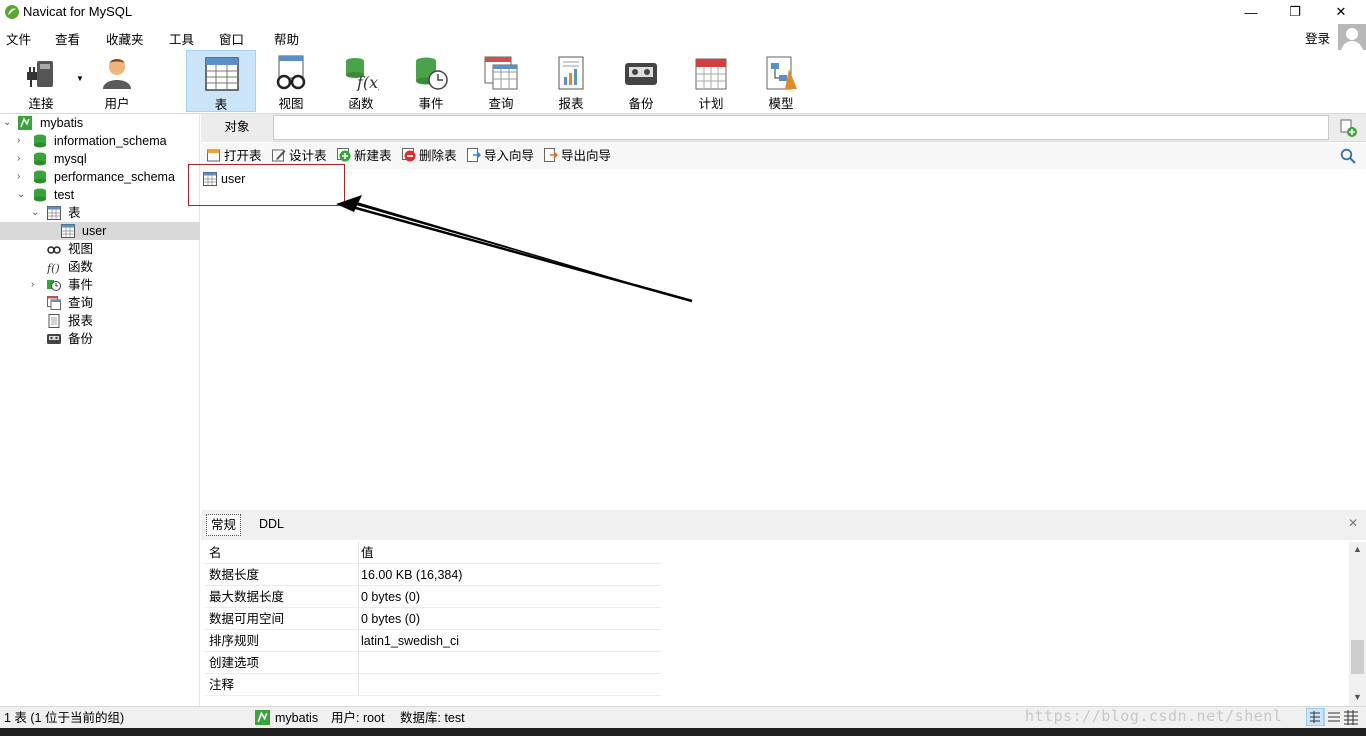 This screenshot has width=1366, height=736. Describe the element at coordinates (433, 641) in the screenshot. I see `table-row: 排序规则 latin1_swedish_ci` at that location.